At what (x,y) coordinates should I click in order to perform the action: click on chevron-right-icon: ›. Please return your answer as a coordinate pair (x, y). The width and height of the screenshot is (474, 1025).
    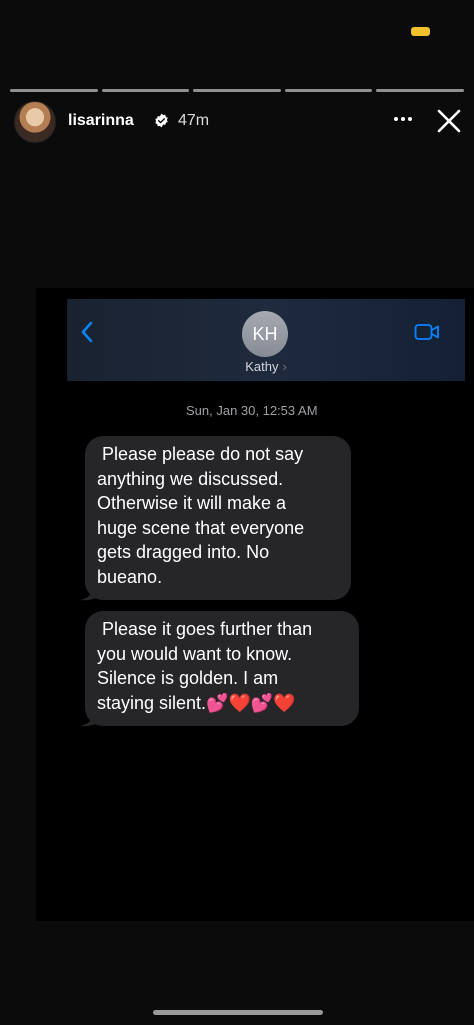
    Looking at the image, I should click on (284, 366).